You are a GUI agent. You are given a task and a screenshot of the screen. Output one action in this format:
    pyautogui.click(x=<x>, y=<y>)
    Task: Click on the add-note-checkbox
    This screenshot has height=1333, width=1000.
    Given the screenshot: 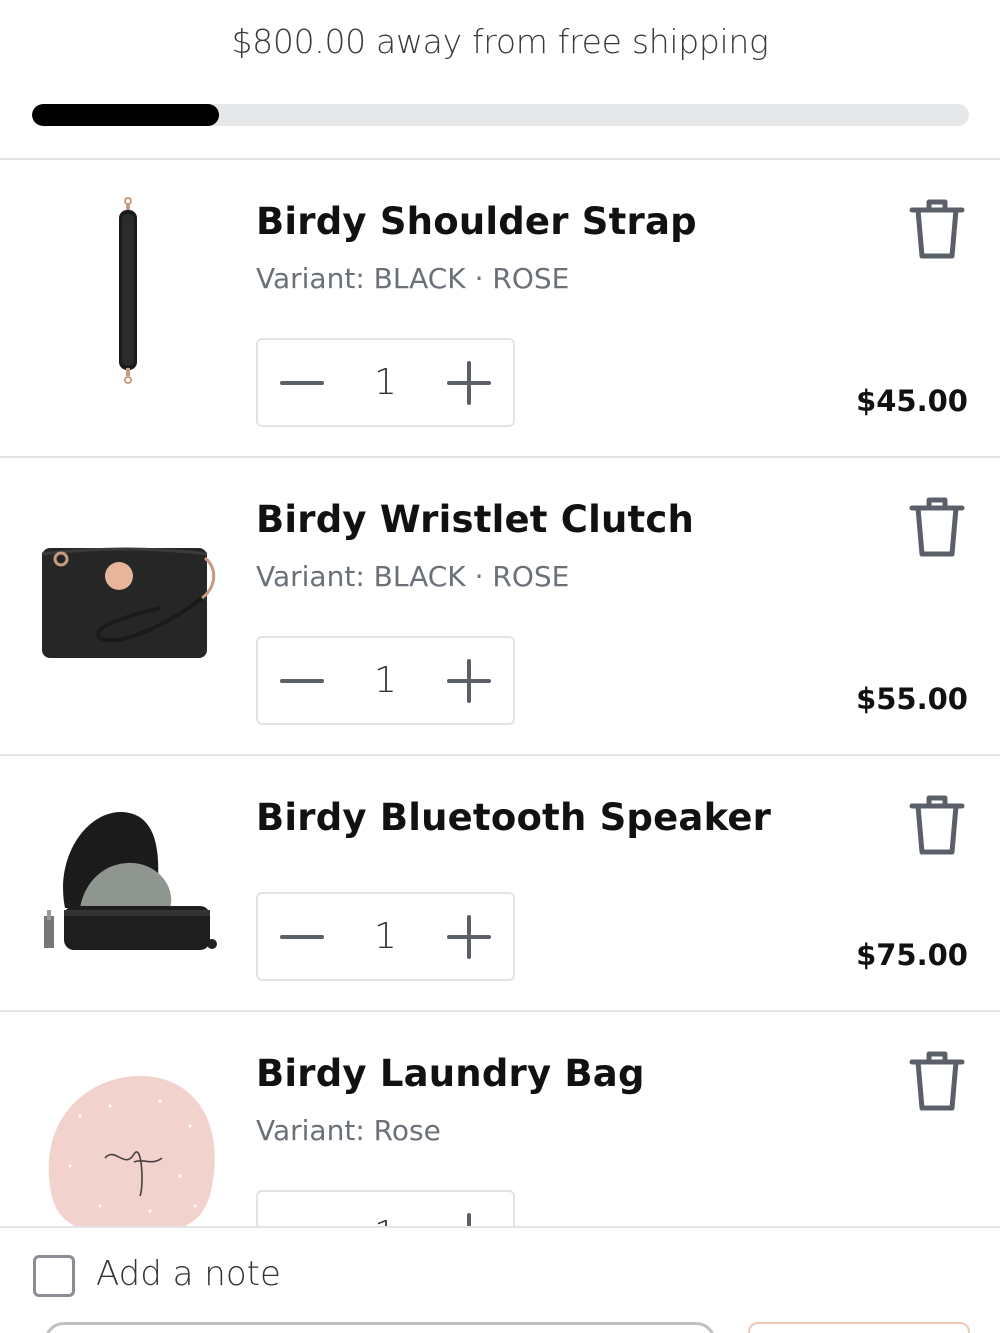 What is the action you would take?
    pyautogui.click(x=54, y=1276)
    